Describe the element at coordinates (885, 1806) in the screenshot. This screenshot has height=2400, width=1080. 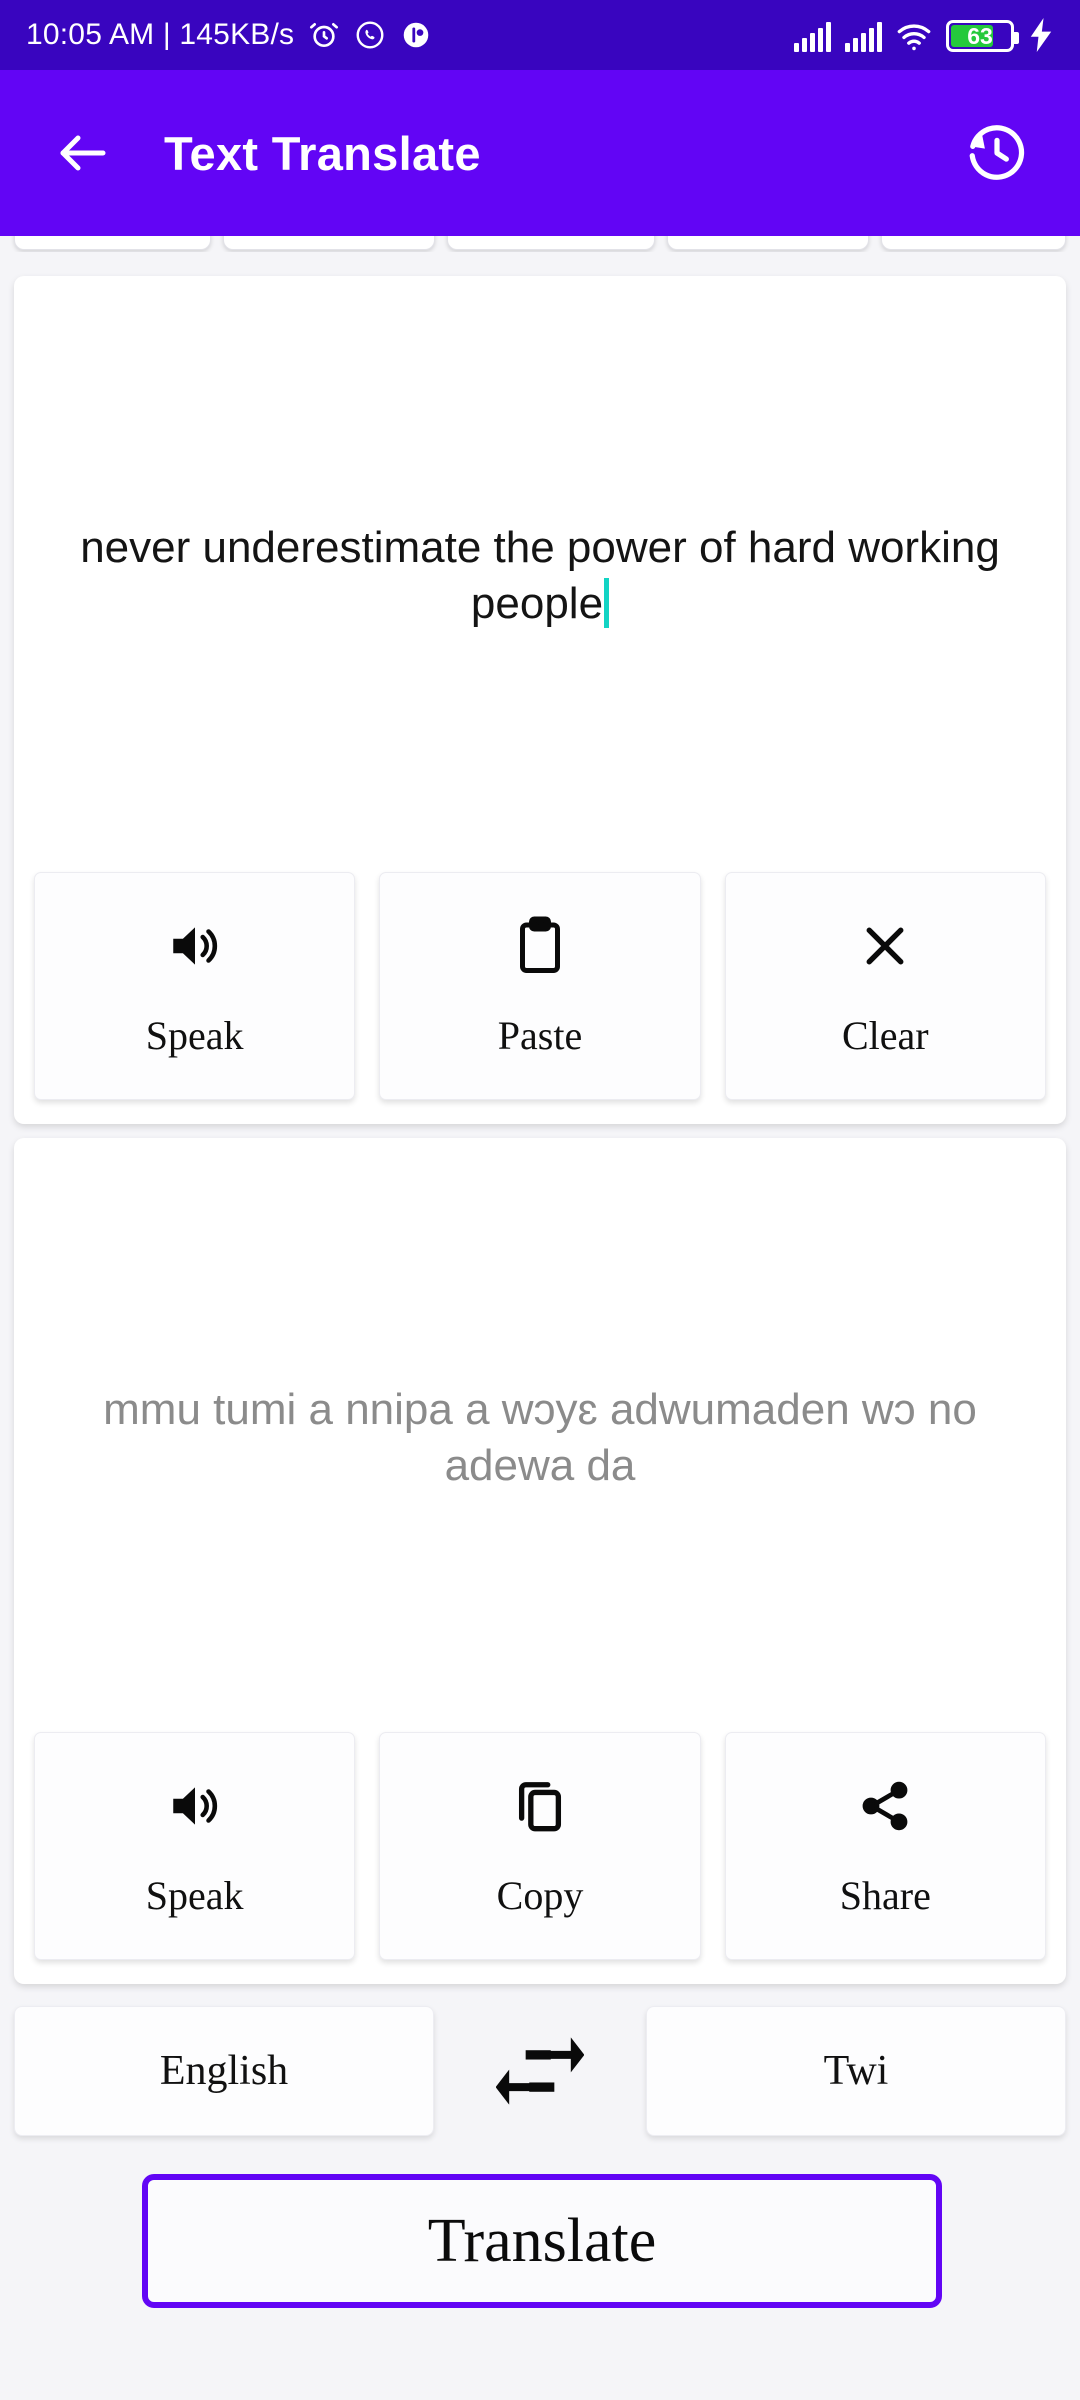
I see `share-icon` at that location.